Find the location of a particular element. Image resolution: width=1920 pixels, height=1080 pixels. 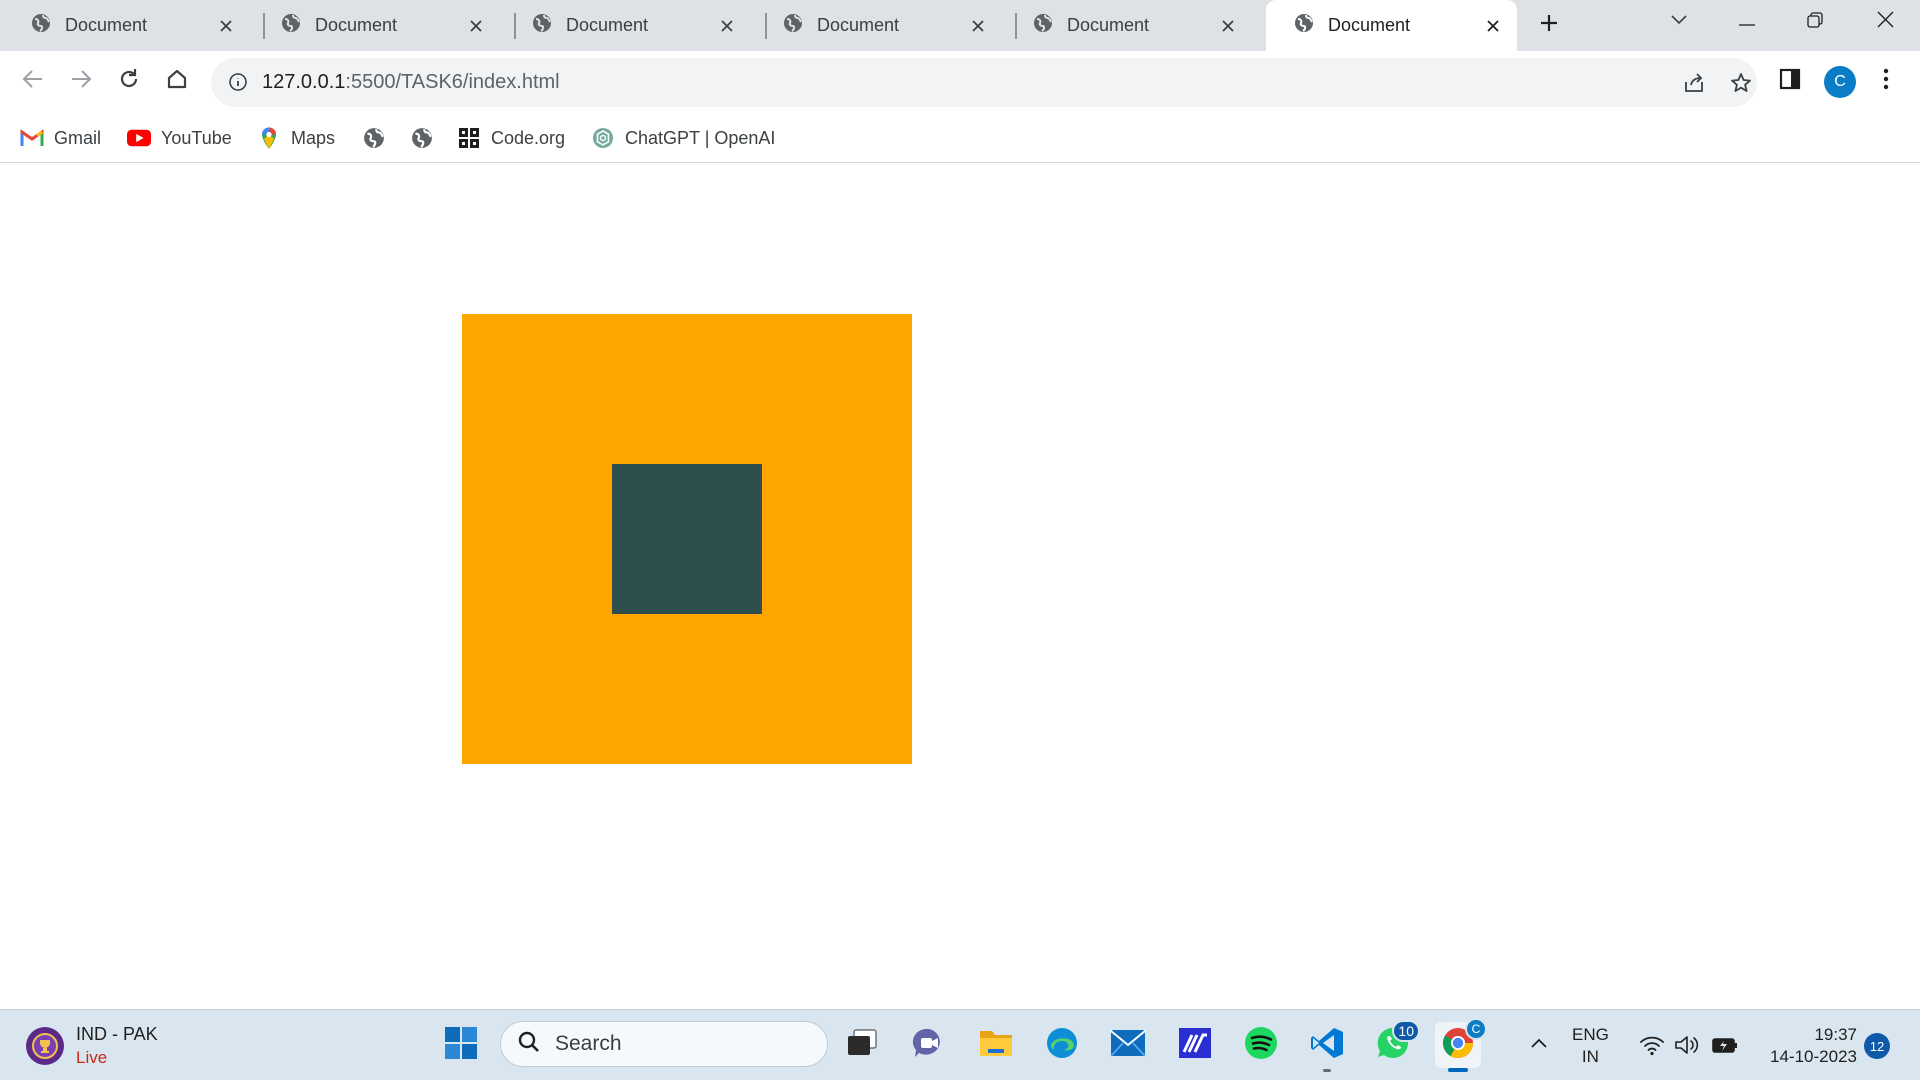

spotify-button is located at coordinates (1261, 1045).